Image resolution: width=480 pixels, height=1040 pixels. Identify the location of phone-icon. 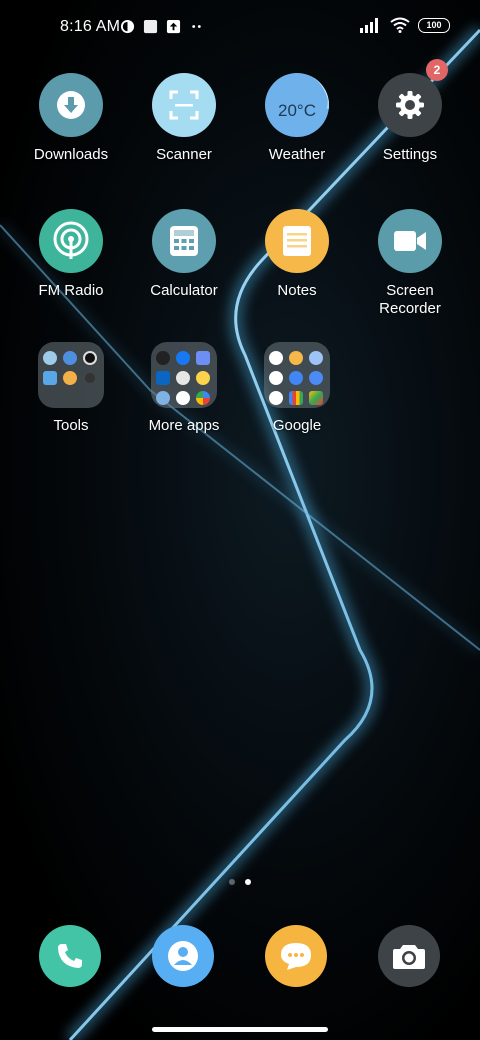
(70, 956).